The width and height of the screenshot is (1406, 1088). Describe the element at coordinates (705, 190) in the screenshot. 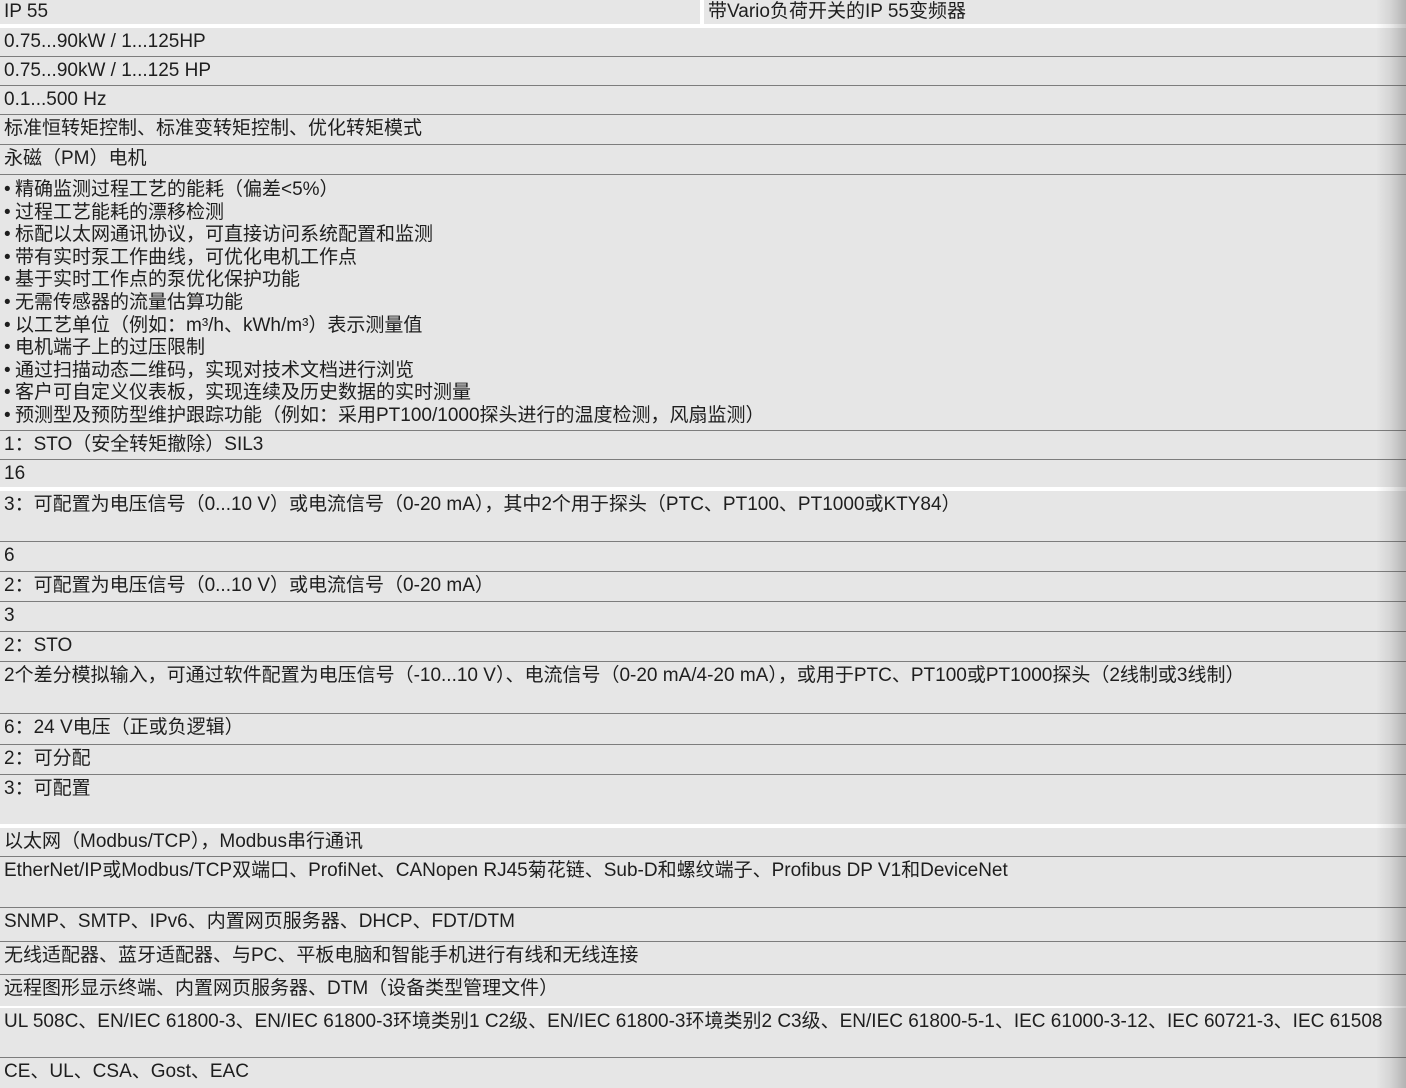

I see `feature-item: 精确监测过程工艺的能耗（偏差<5%）` at that location.